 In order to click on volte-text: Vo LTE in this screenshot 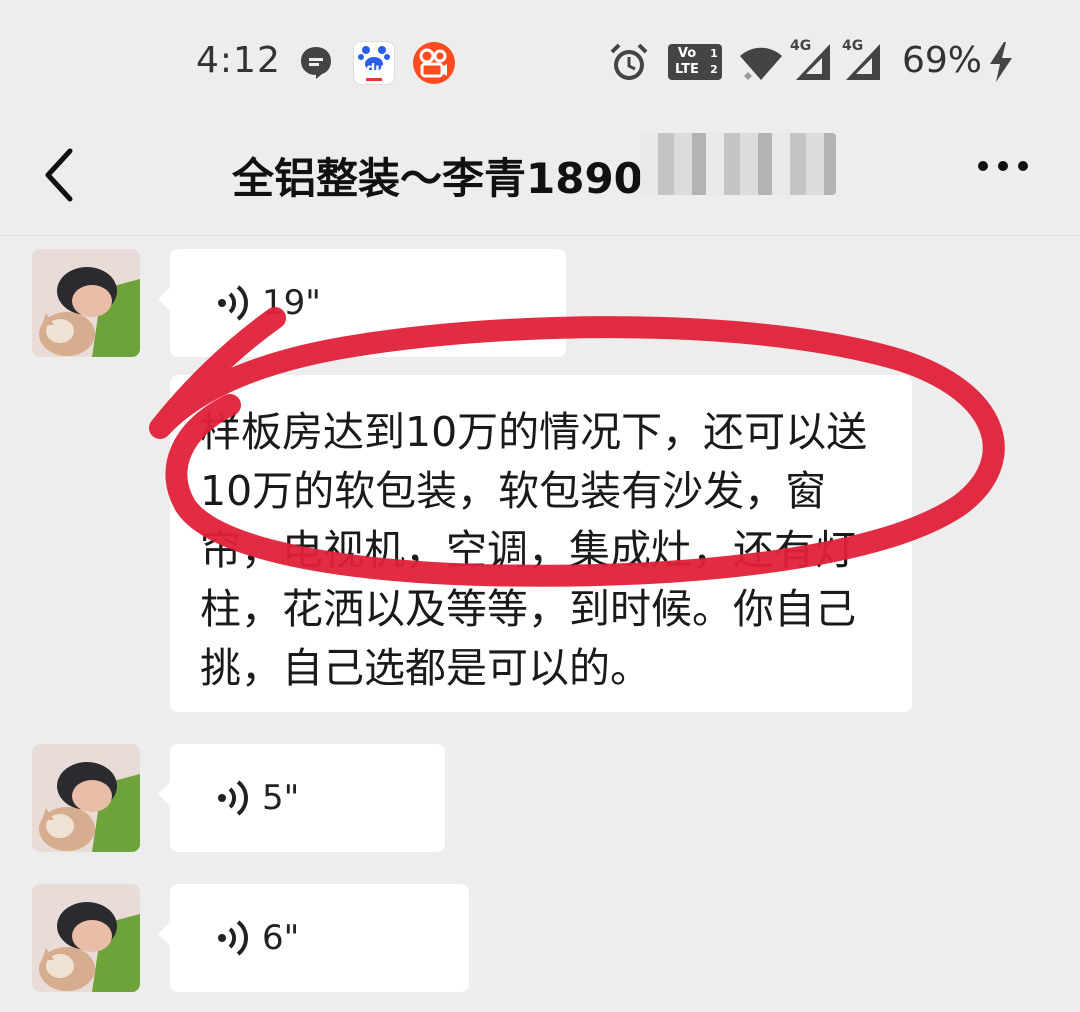, I will do `click(687, 61)`.